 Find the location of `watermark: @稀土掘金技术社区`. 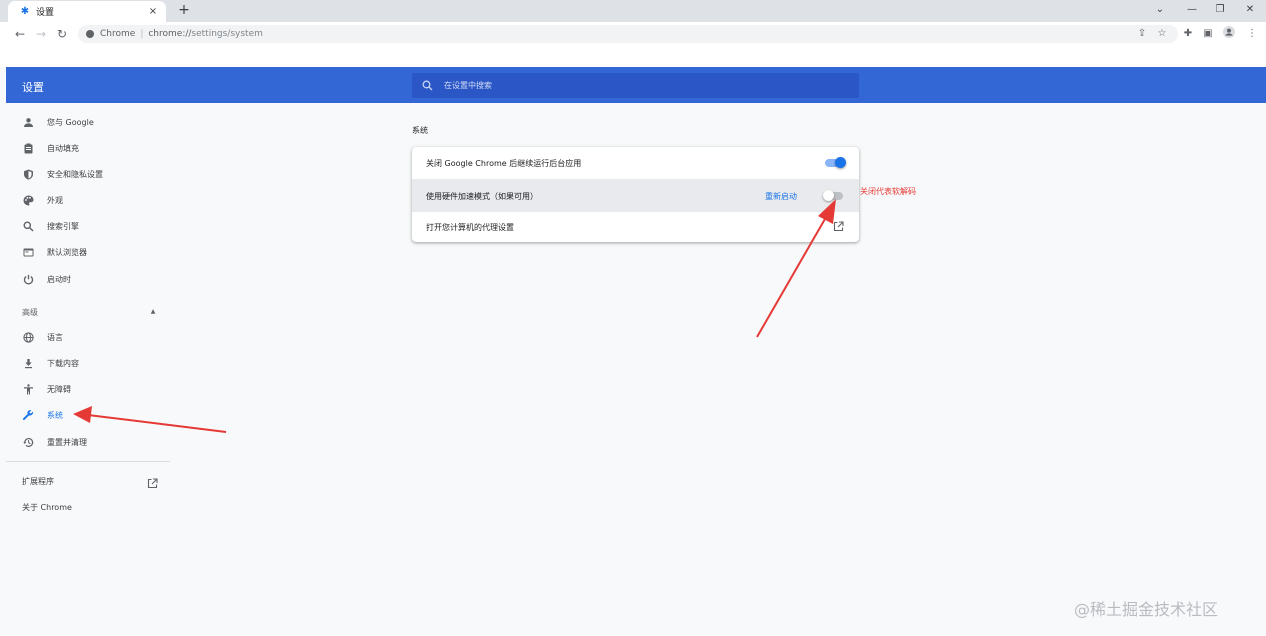

watermark: @稀土掘金技术社区 is located at coordinates (1146, 609).